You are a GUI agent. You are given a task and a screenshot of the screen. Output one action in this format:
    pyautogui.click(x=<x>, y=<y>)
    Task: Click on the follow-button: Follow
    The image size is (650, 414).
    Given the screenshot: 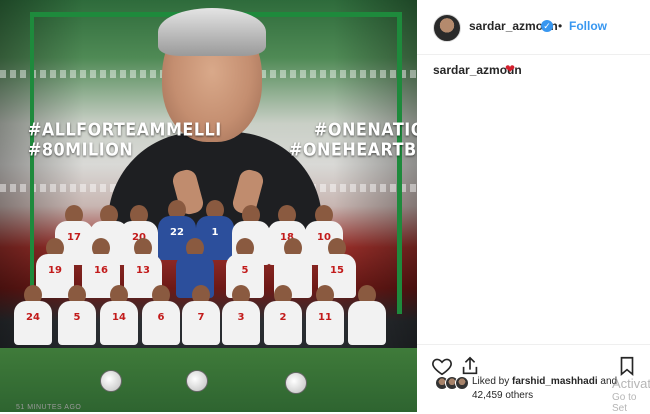 What is the action you would take?
    pyautogui.click(x=588, y=26)
    